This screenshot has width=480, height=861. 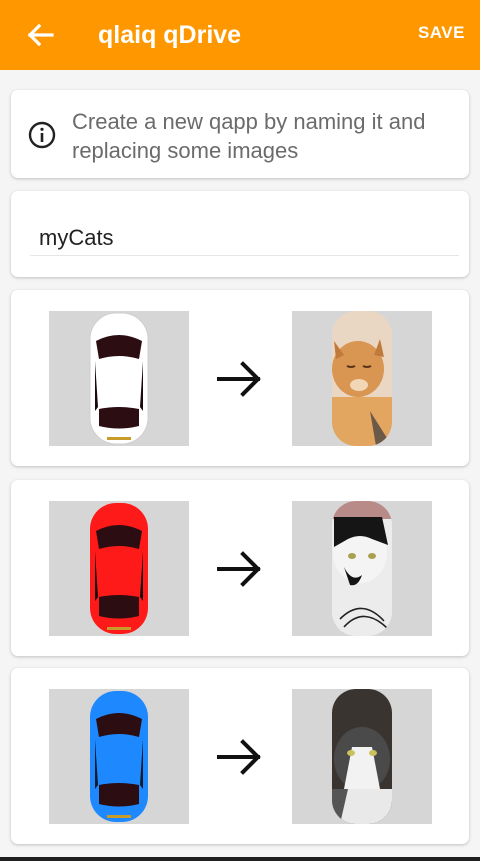 I want to click on red-car-image, so click(x=119, y=568).